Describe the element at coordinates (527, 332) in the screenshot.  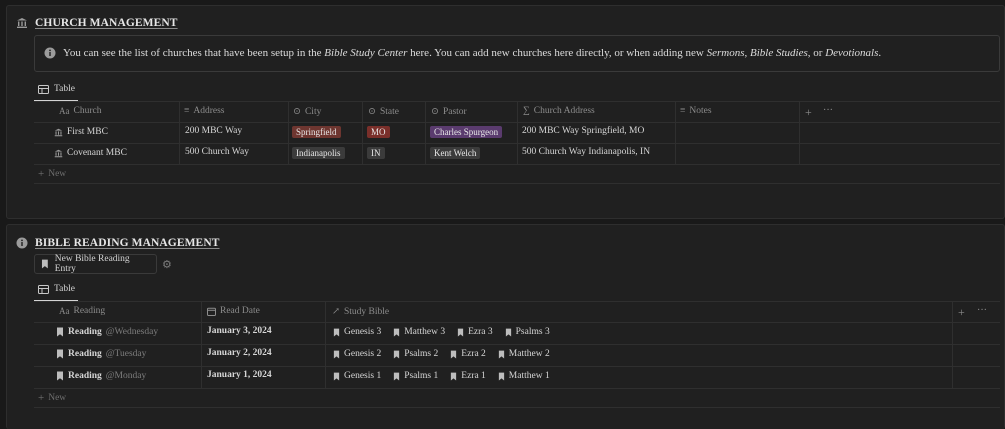
I see `study-bible-link: Psalms 3` at that location.